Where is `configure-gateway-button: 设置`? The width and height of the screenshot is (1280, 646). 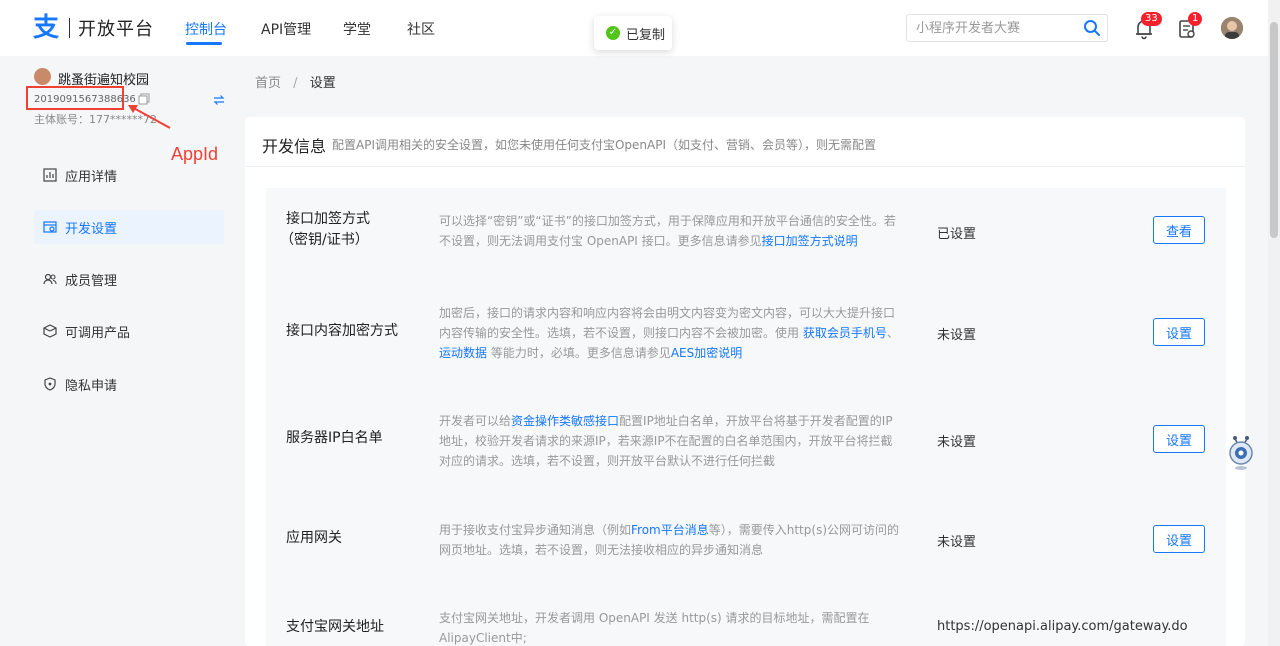 configure-gateway-button: 设置 is located at coordinates (1179, 539).